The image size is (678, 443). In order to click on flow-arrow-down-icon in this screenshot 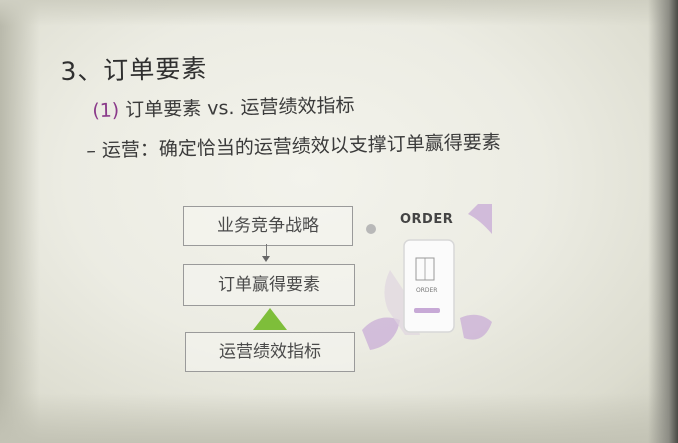, I will do `click(266, 259)`.